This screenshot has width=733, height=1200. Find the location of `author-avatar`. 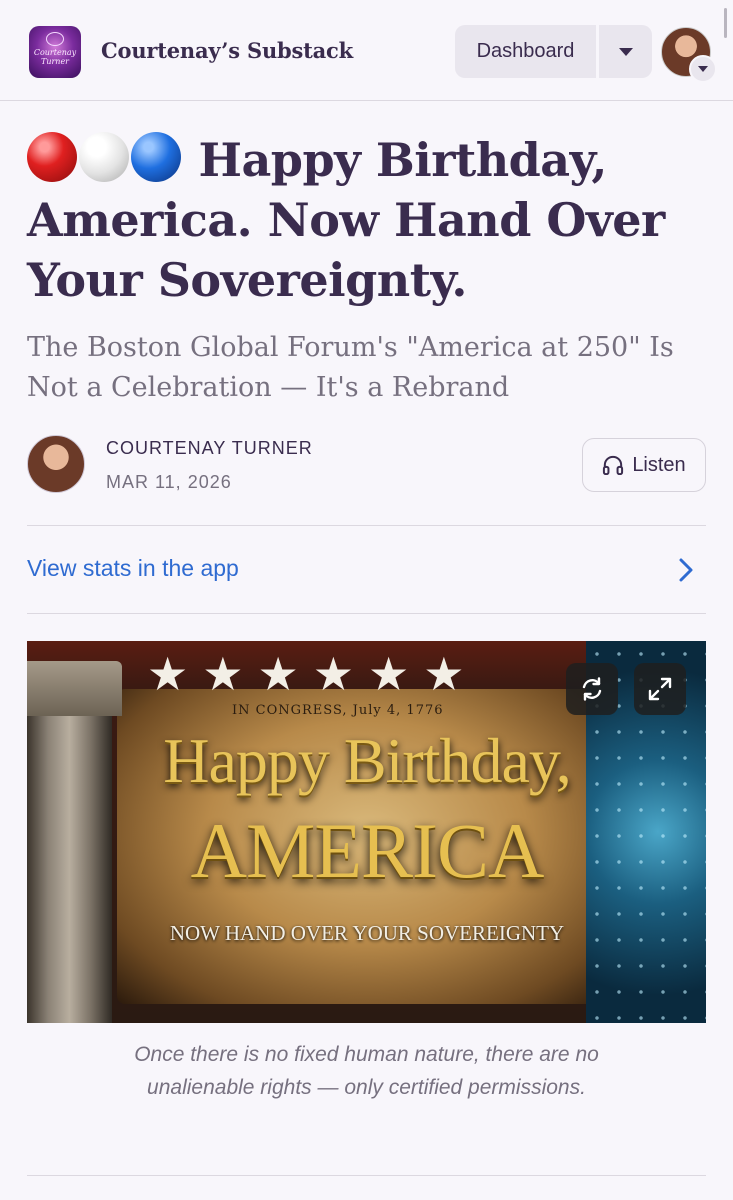

author-avatar is located at coordinates (56, 464).